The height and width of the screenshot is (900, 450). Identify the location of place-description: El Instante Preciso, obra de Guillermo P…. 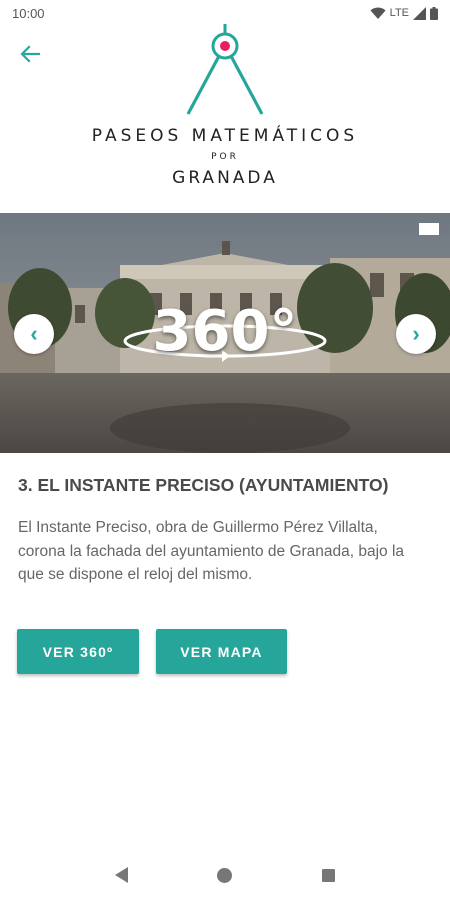
(211, 551).